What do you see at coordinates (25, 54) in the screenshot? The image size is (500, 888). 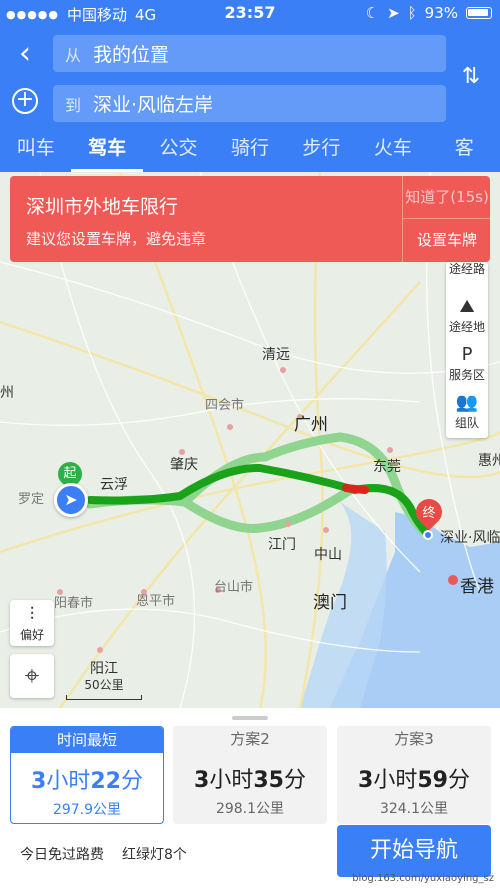 I see `back-button: ‹` at bounding box center [25, 54].